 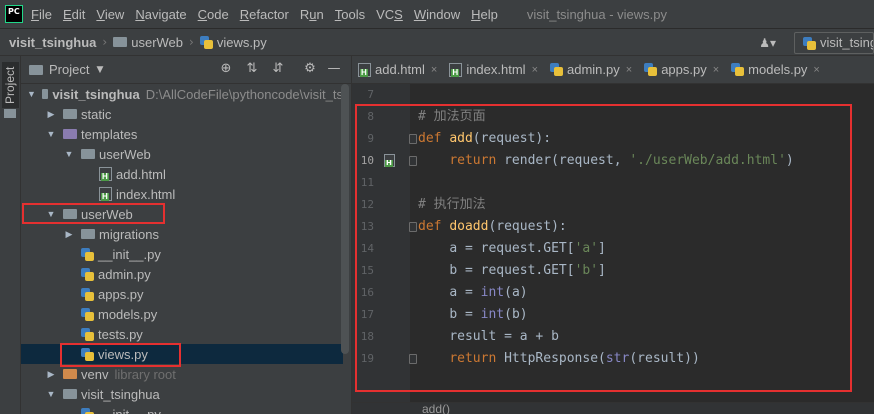 I want to click on collapse-all-icon: ⇅, so click(x=252, y=69).